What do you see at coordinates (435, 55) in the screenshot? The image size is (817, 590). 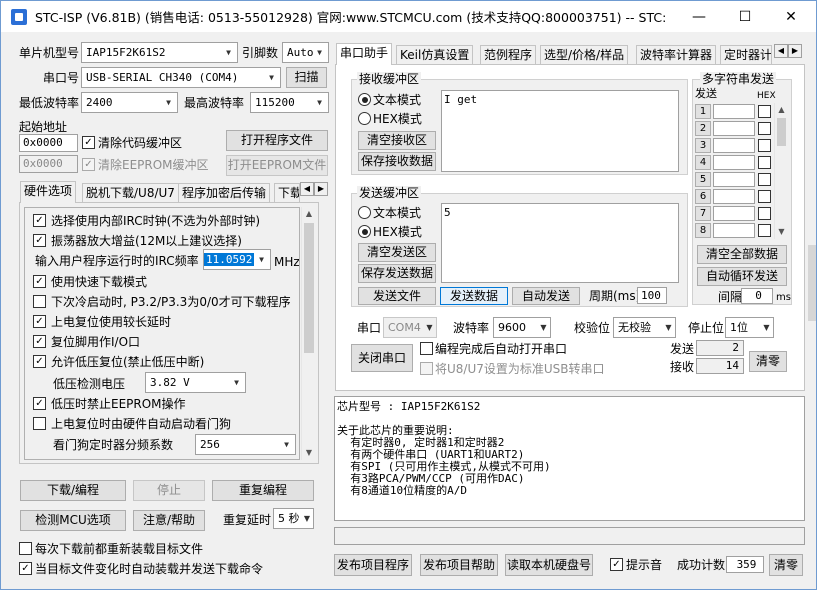 I see `tab-keil-settings: Keil仿真设置` at bounding box center [435, 55].